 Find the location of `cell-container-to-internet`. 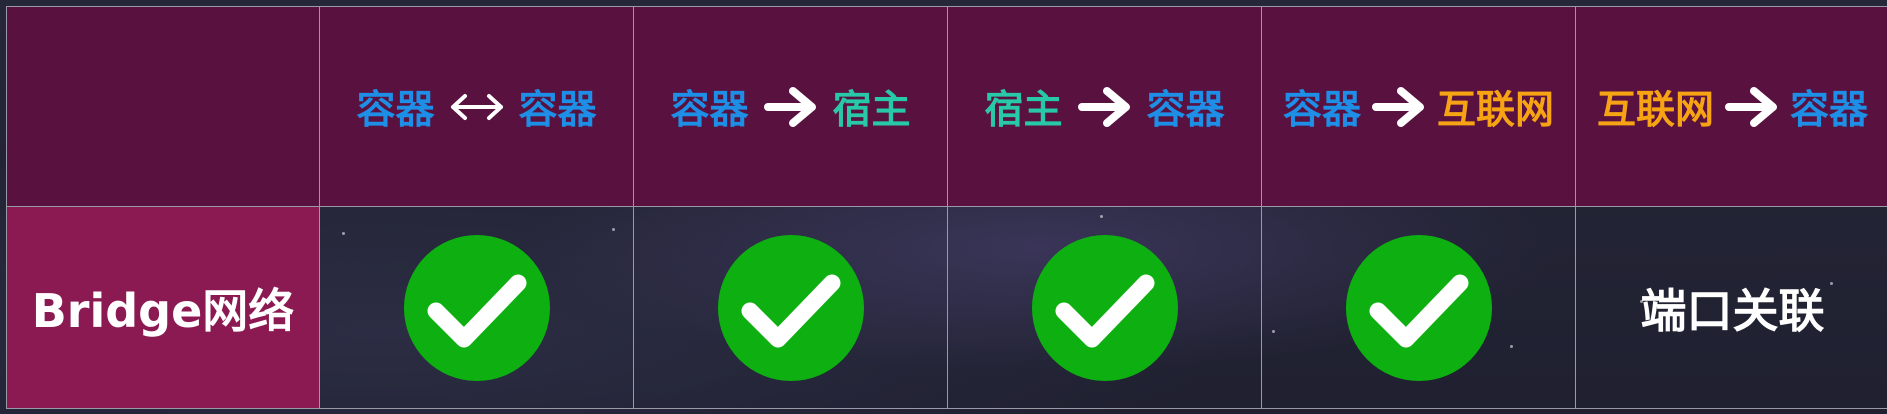

cell-container-to-internet is located at coordinates (1418, 307).